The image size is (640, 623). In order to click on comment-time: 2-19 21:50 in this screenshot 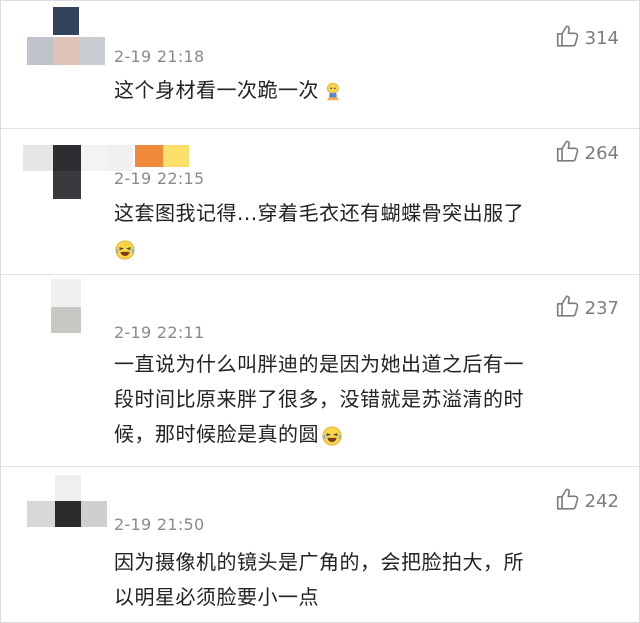, I will do `click(159, 524)`.